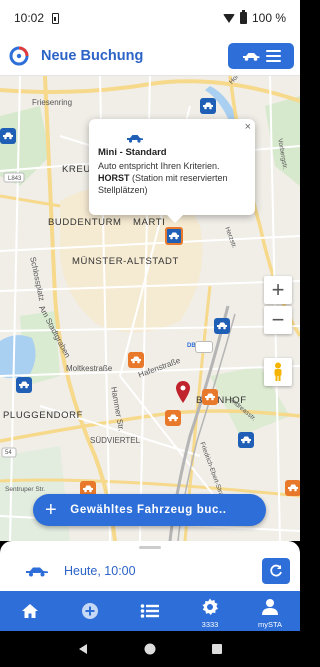 The image size is (320, 667). I want to click on zoom-in-button: +, so click(278, 290).